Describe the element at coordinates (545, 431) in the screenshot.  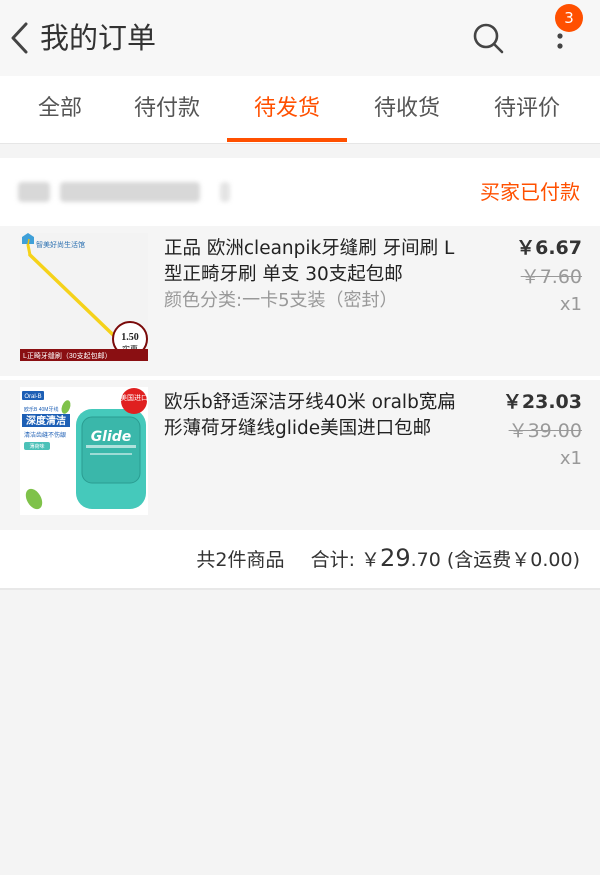
I see `item-original-price: ￥39.00` at that location.